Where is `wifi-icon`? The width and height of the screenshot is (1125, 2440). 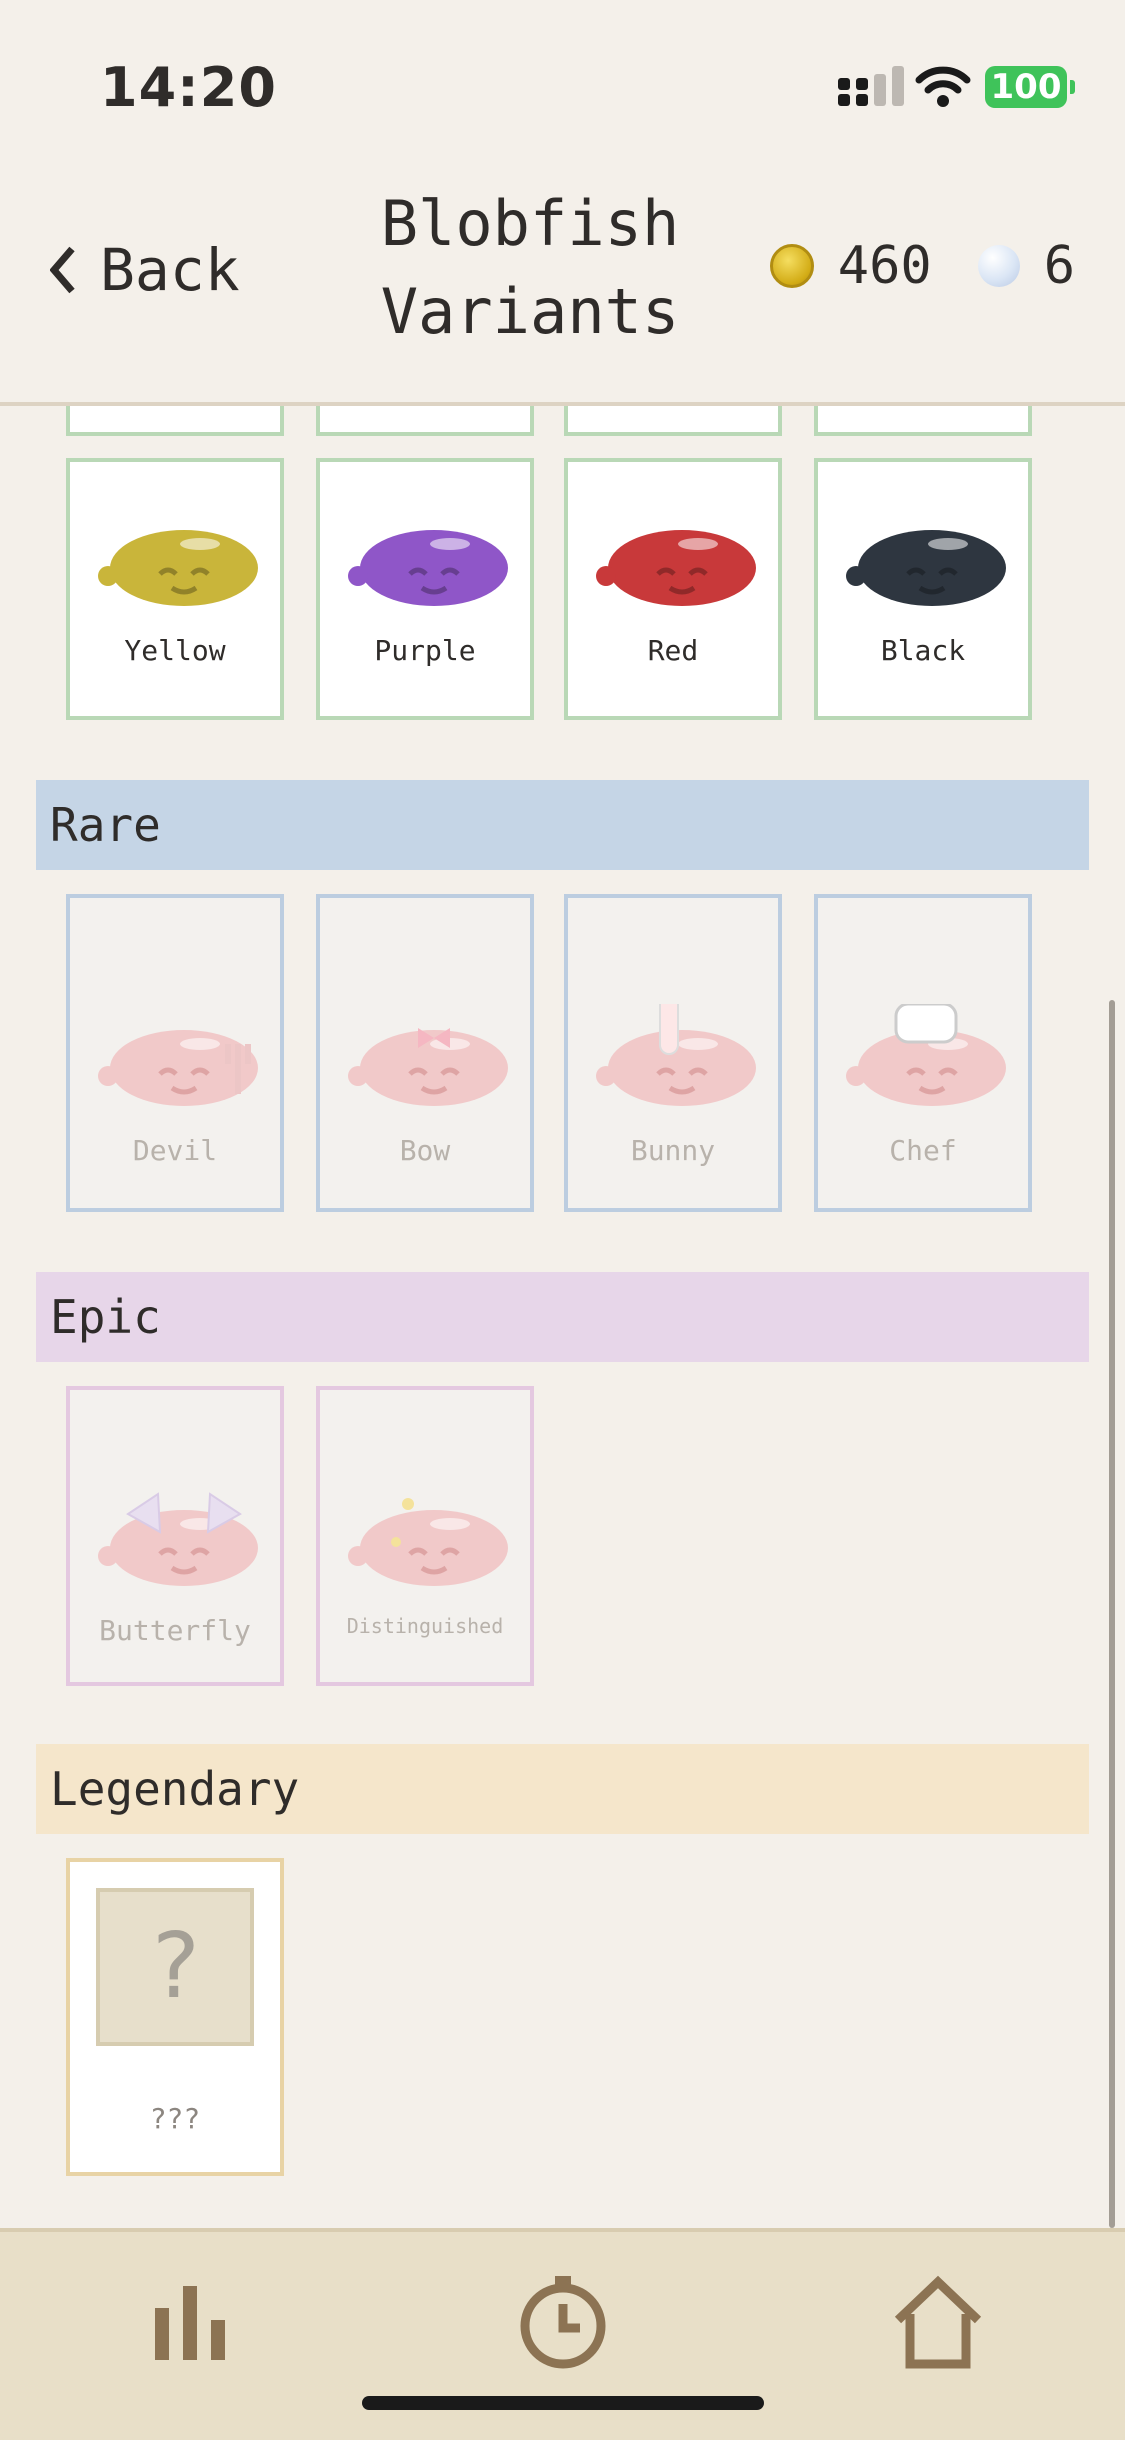 wifi-icon is located at coordinates (943, 86).